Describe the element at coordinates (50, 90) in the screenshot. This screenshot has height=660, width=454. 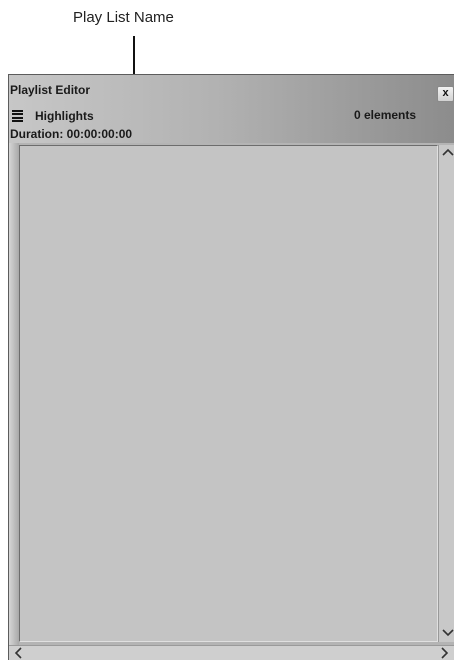
I see `window-title: Playlist Editor` at that location.